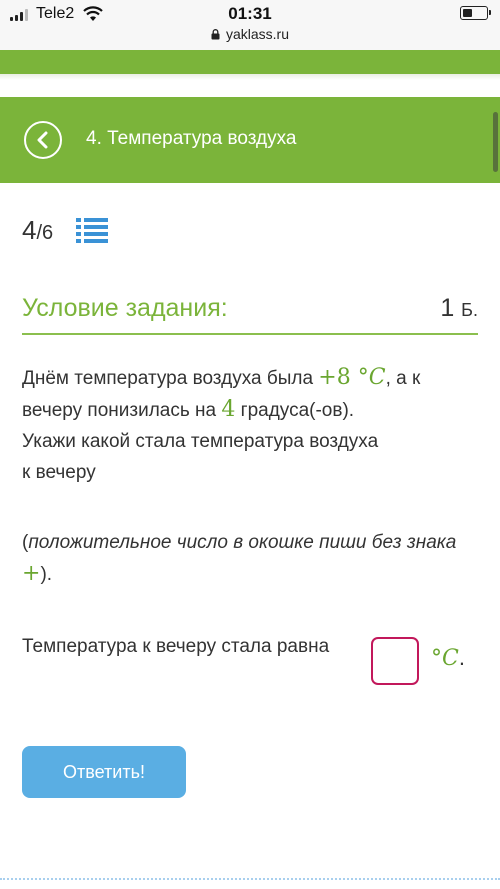  Describe the element at coordinates (250, 77) in the screenshot. I see `header-shadow` at that location.